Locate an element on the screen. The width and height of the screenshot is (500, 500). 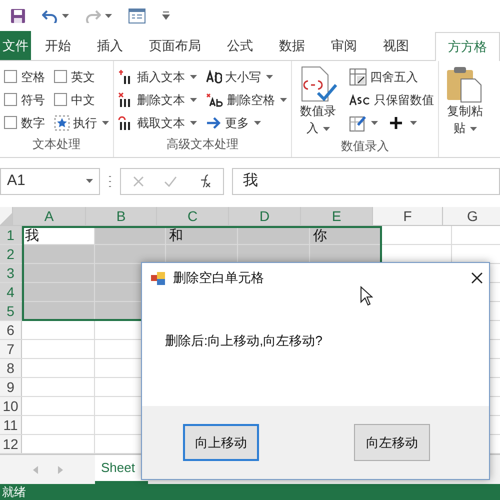
column-header: B is located at coordinates (121, 216).